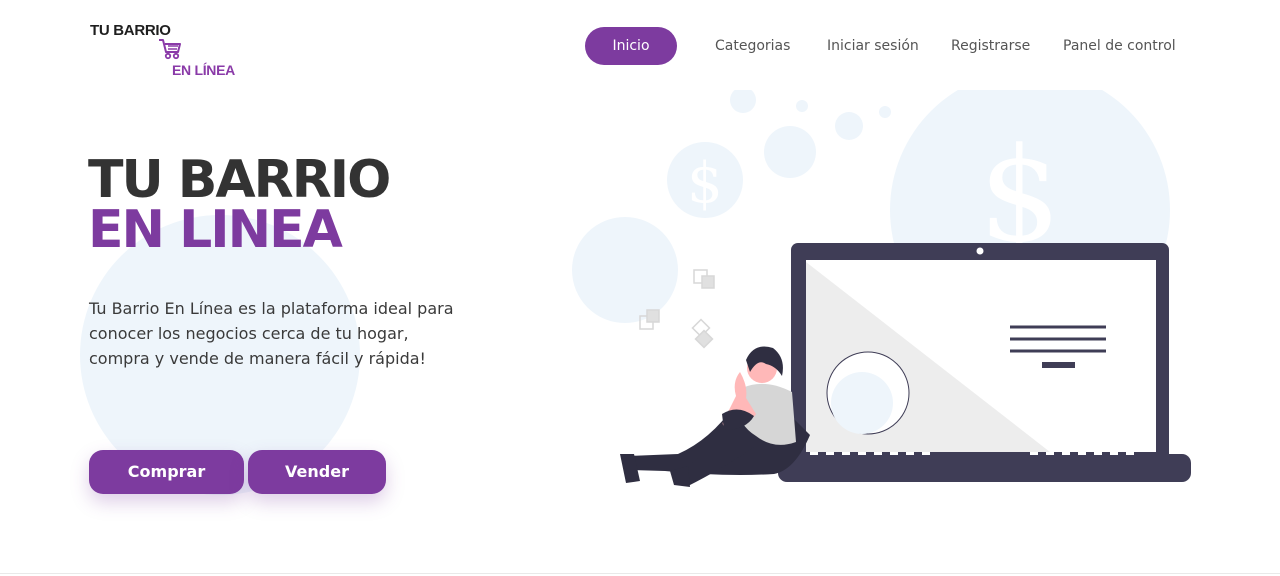  I want to click on nav-item-inicio: Inicio, so click(631, 46).